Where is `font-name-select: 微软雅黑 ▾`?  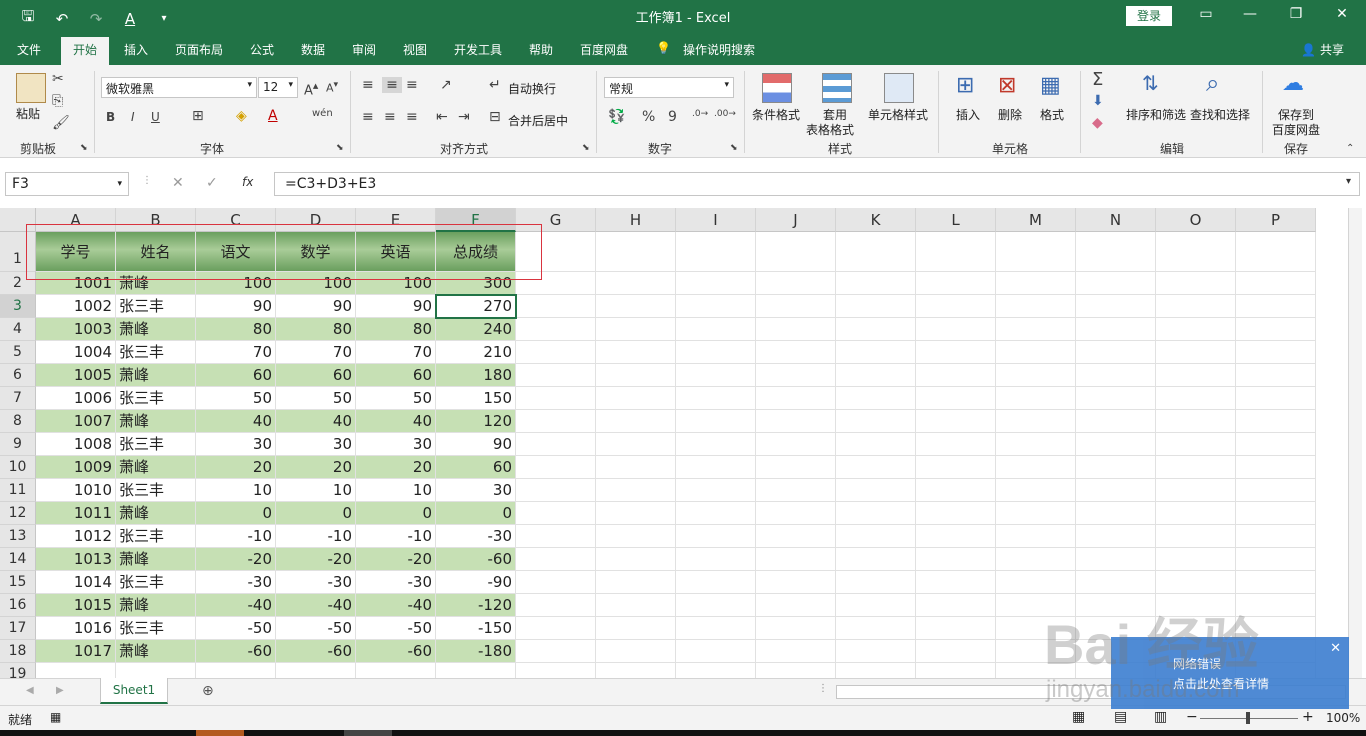
font-name-select: 微软雅黑 ▾ is located at coordinates (179, 87).